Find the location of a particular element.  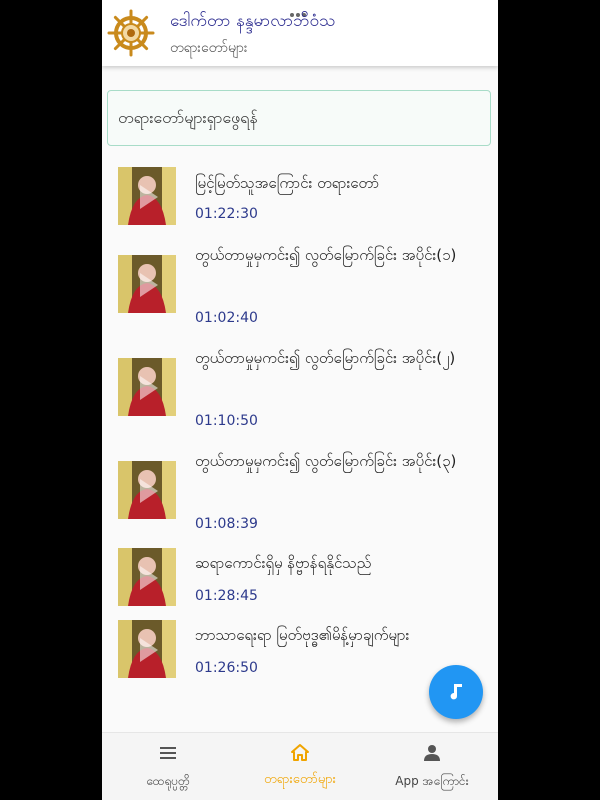

music-player-button is located at coordinates (456, 692).